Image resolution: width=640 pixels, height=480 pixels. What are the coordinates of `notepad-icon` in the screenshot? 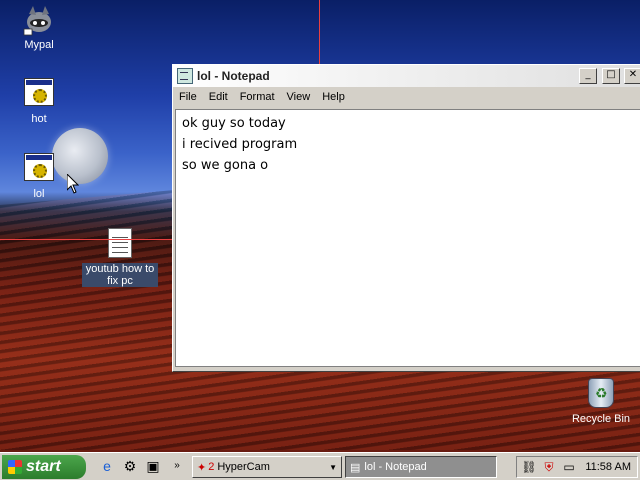 It's located at (185, 76).